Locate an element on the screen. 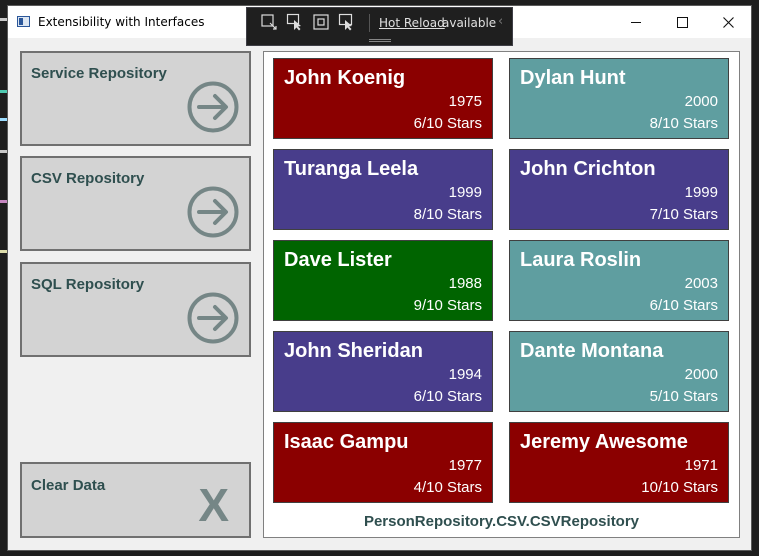  person-year: 1975 is located at coordinates (465, 101).